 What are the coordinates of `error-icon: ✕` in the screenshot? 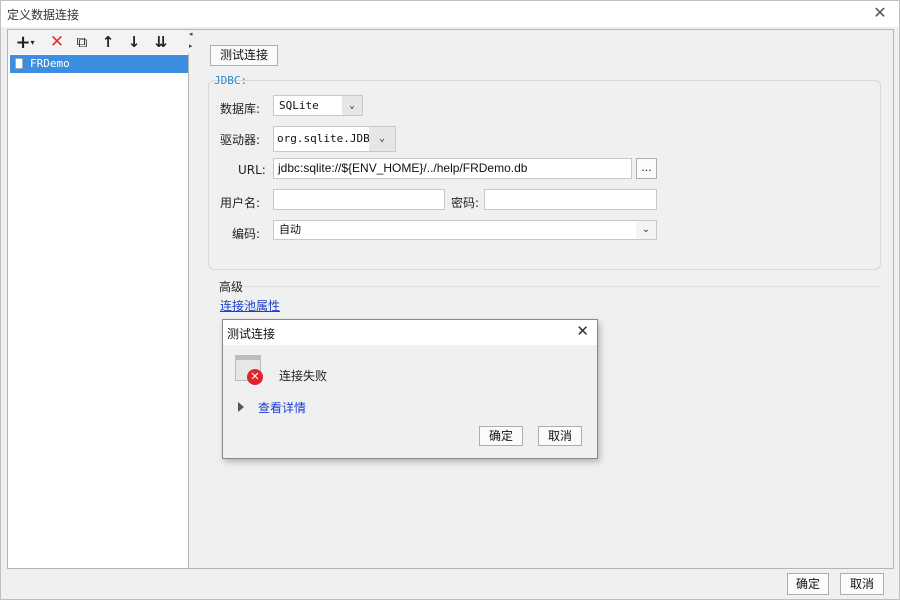 It's located at (250, 371).